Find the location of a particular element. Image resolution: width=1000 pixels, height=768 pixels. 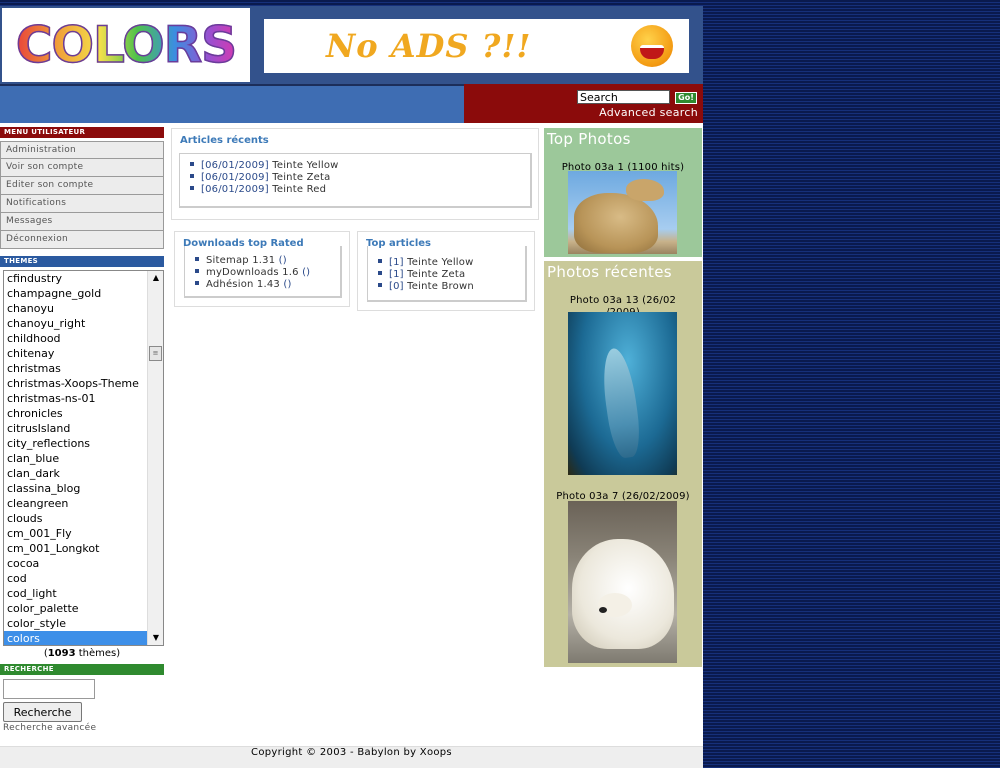

camel-photo is located at coordinates (622, 212).